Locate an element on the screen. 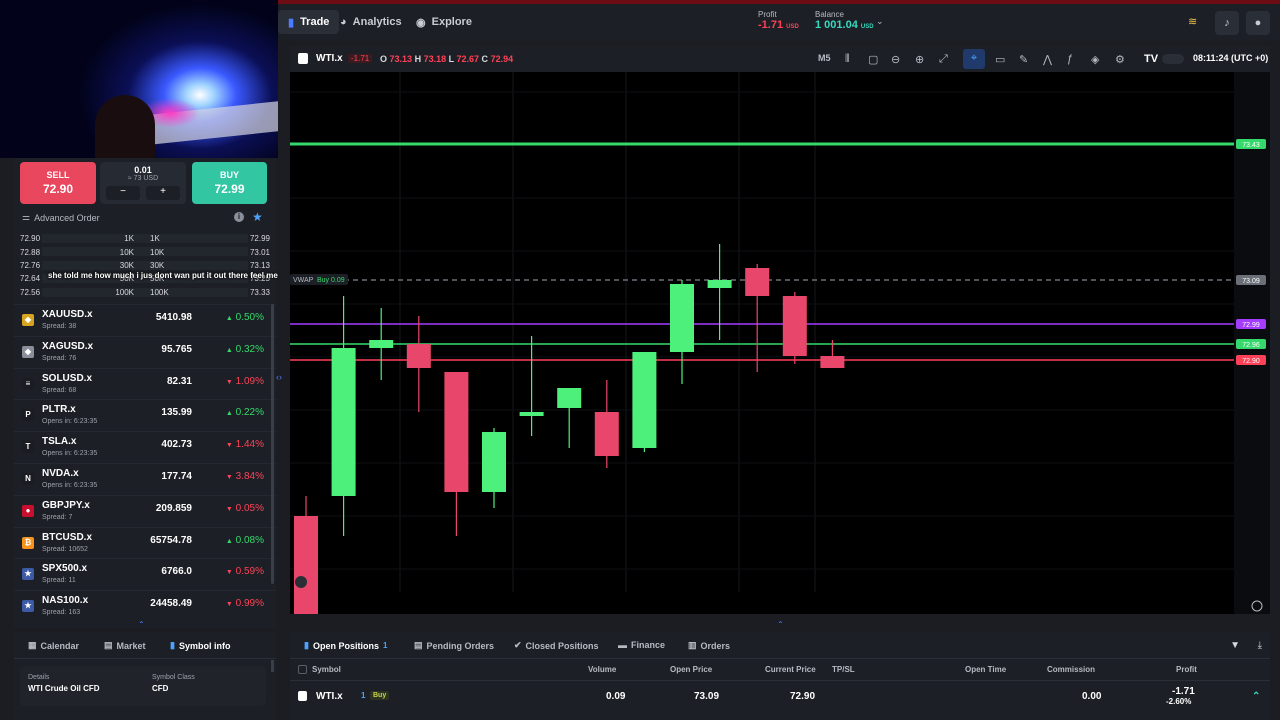  horizontal-line-icon: ▭ is located at coordinates (1000, 59).